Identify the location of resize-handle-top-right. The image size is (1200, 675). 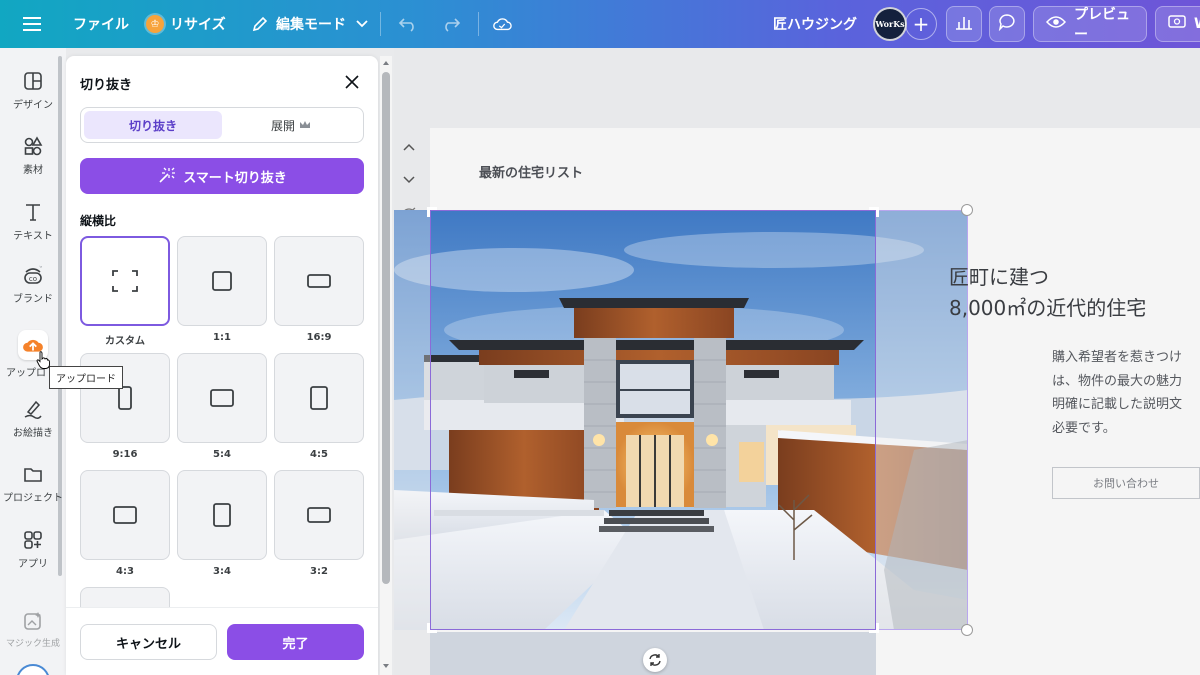
(967, 210).